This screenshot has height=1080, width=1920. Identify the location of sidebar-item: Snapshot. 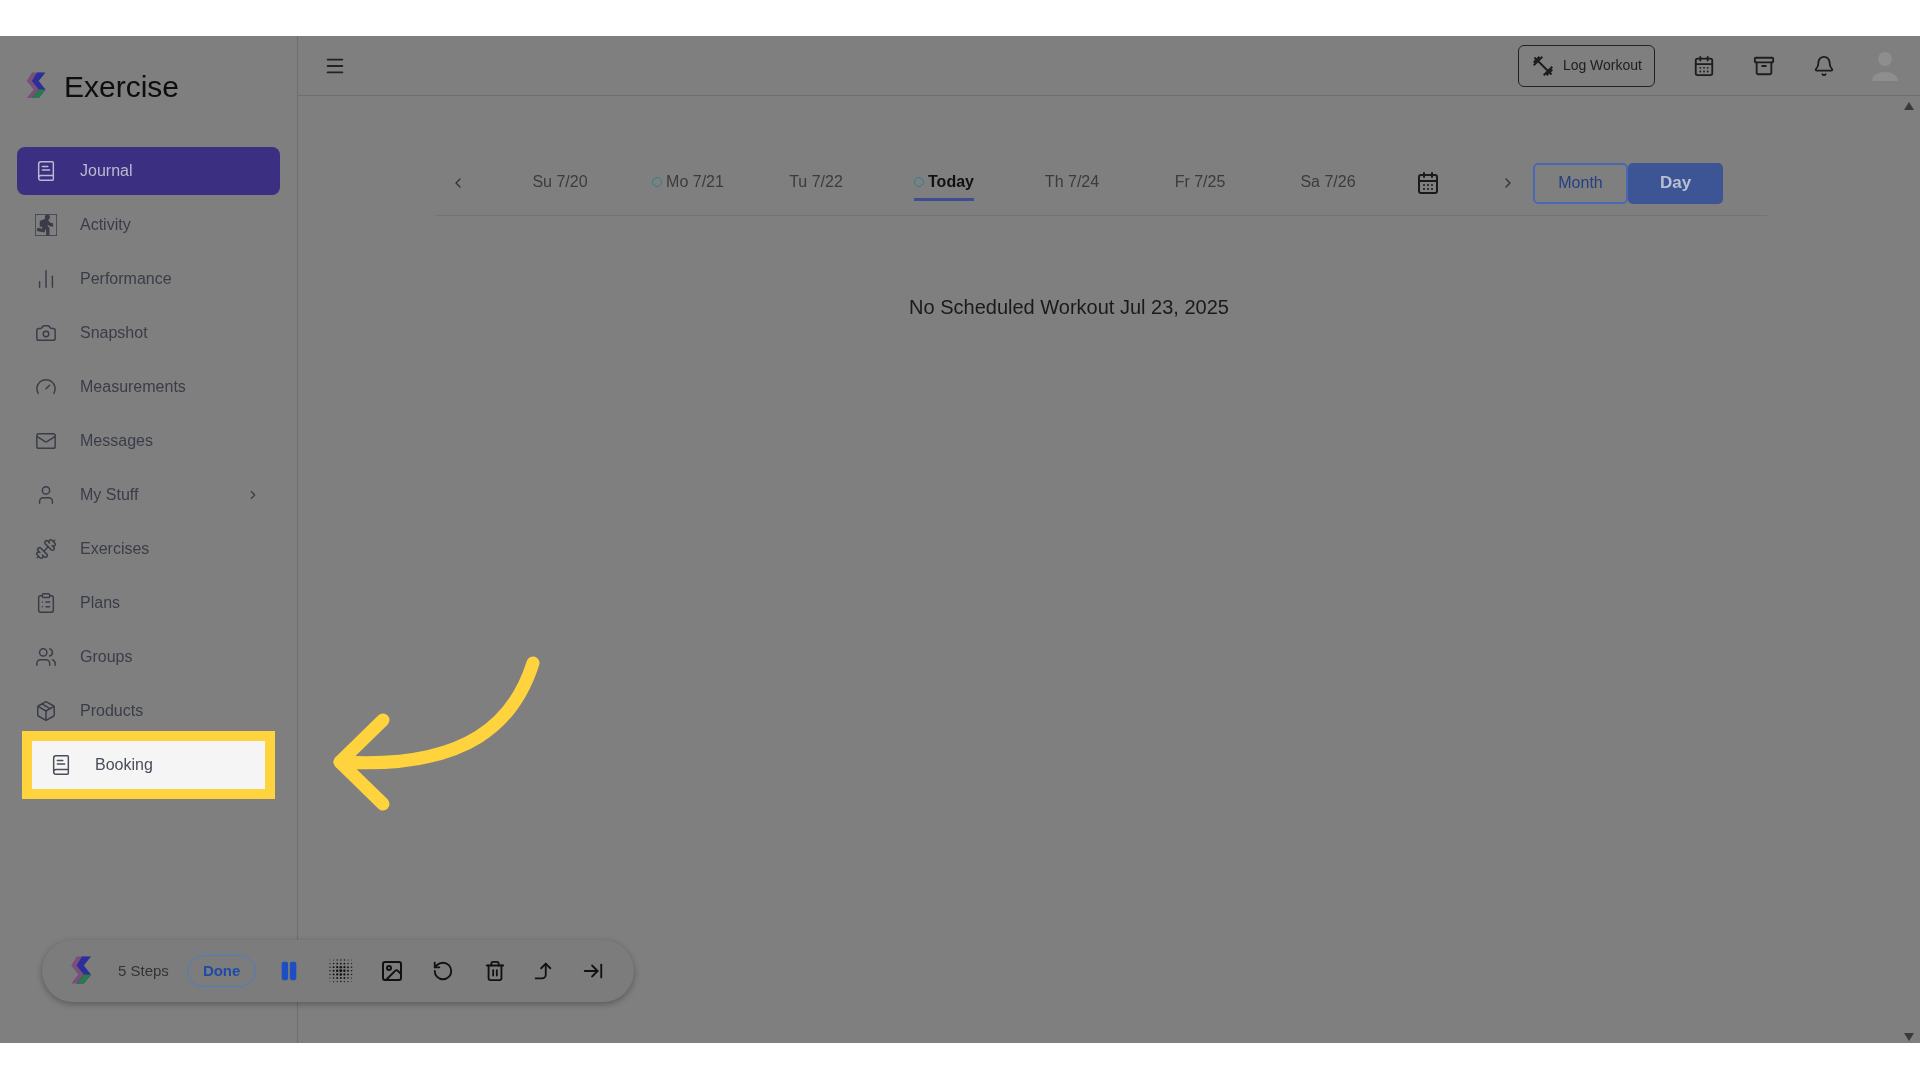
(148, 333).